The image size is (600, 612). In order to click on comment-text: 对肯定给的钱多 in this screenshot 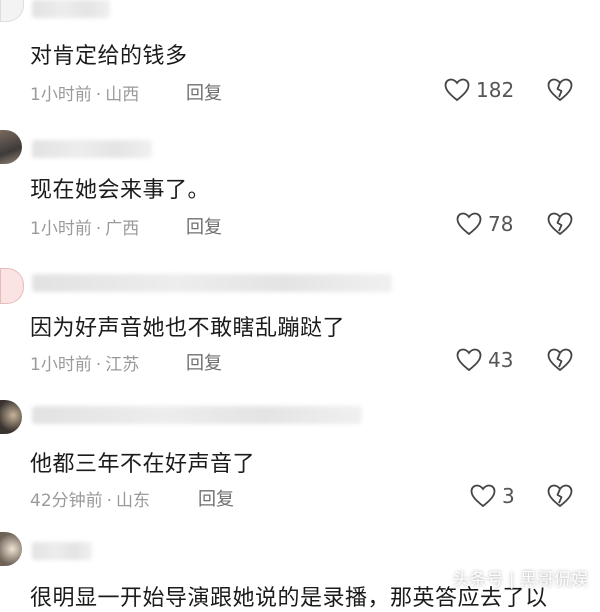, I will do `click(109, 56)`.